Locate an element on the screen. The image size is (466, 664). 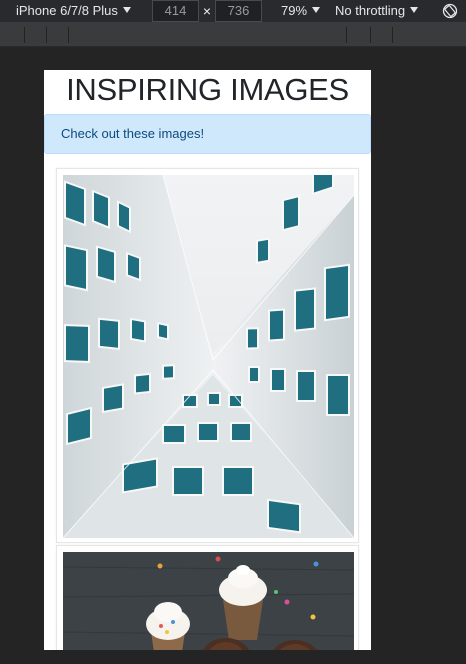
device-label: iPhone 6/7/8 Plus is located at coordinates (67, 10).